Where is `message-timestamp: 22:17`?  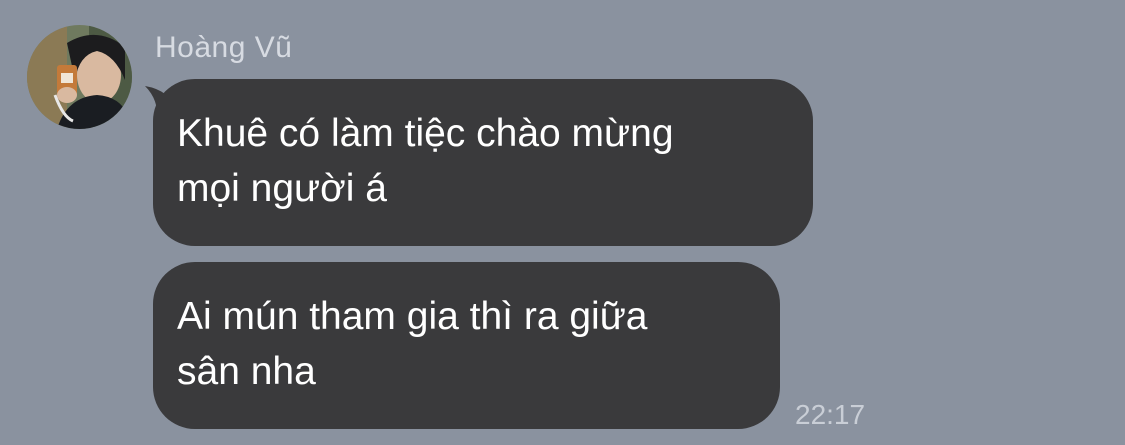 message-timestamp: 22:17 is located at coordinates (830, 414).